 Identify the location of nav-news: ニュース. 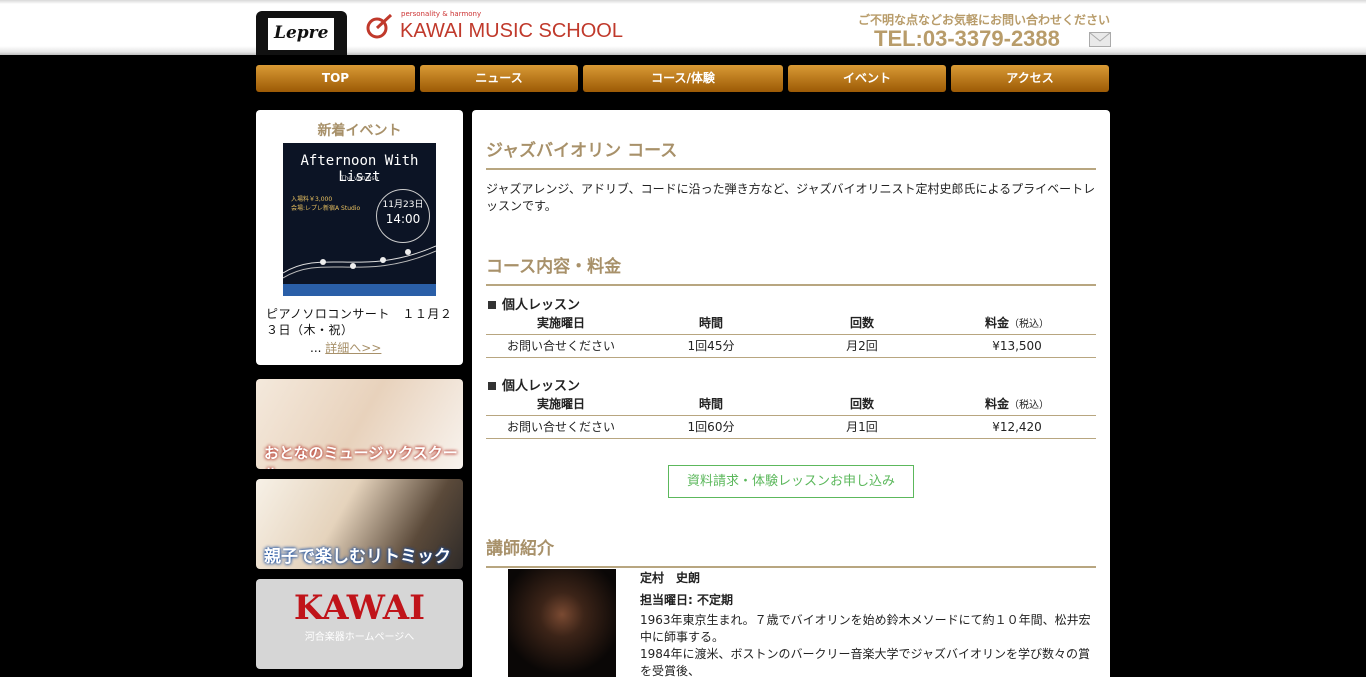
(499, 78).